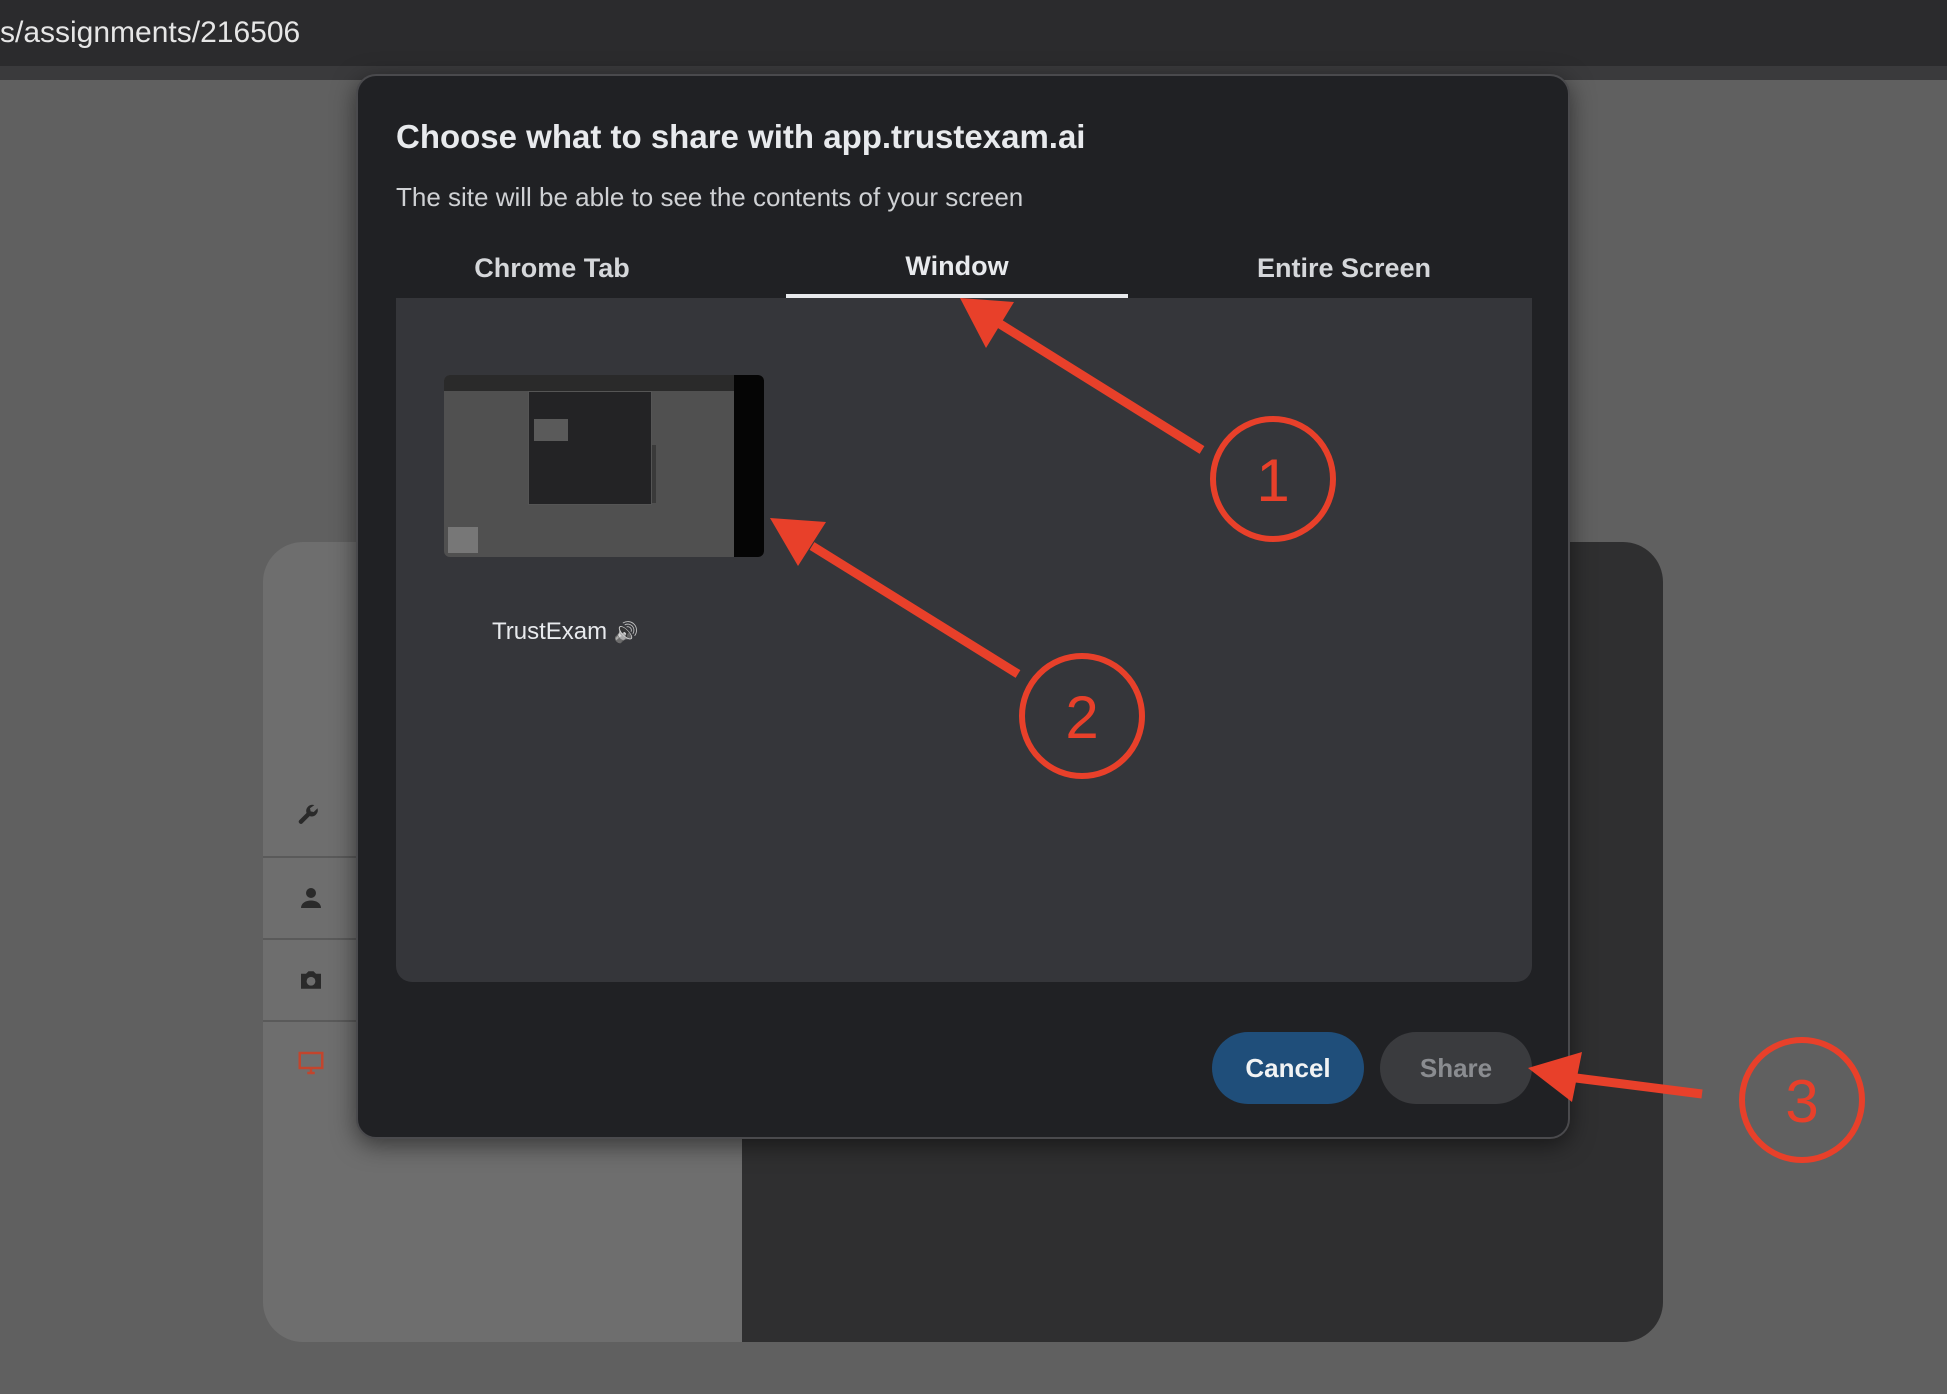 The image size is (1947, 1394). I want to click on sidebar-item-profile, so click(310, 899).